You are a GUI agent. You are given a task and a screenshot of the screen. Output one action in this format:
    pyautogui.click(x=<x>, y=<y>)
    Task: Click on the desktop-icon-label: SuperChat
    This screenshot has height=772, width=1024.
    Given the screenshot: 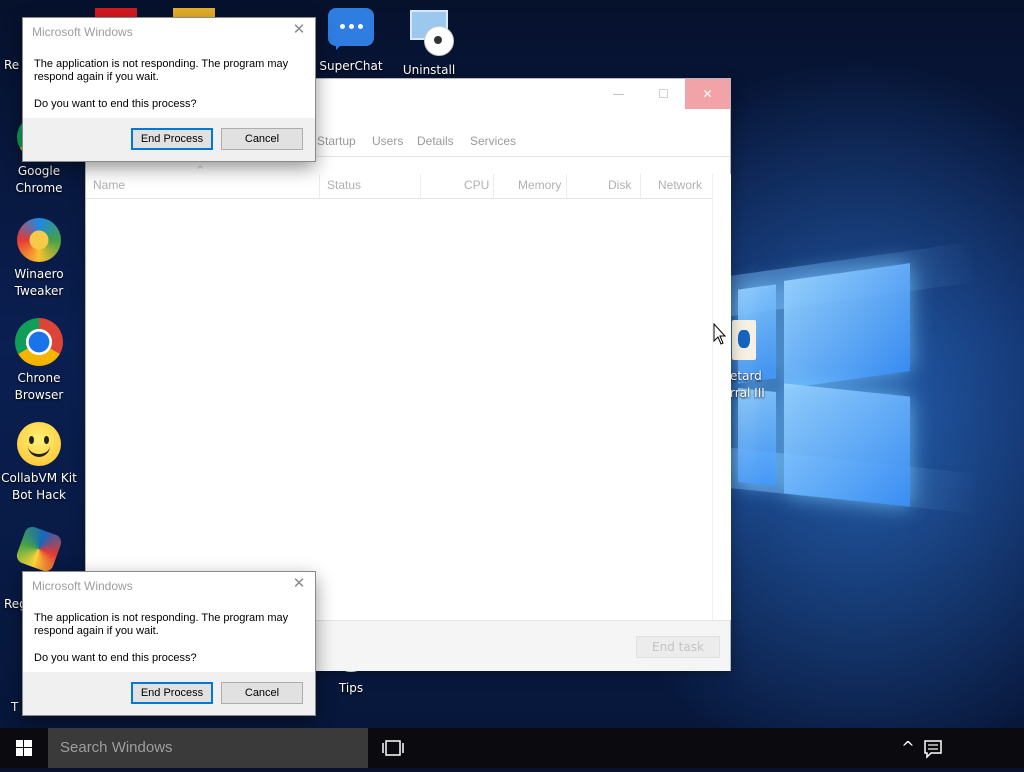 What is the action you would take?
    pyautogui.click(x=351, y=66)
    